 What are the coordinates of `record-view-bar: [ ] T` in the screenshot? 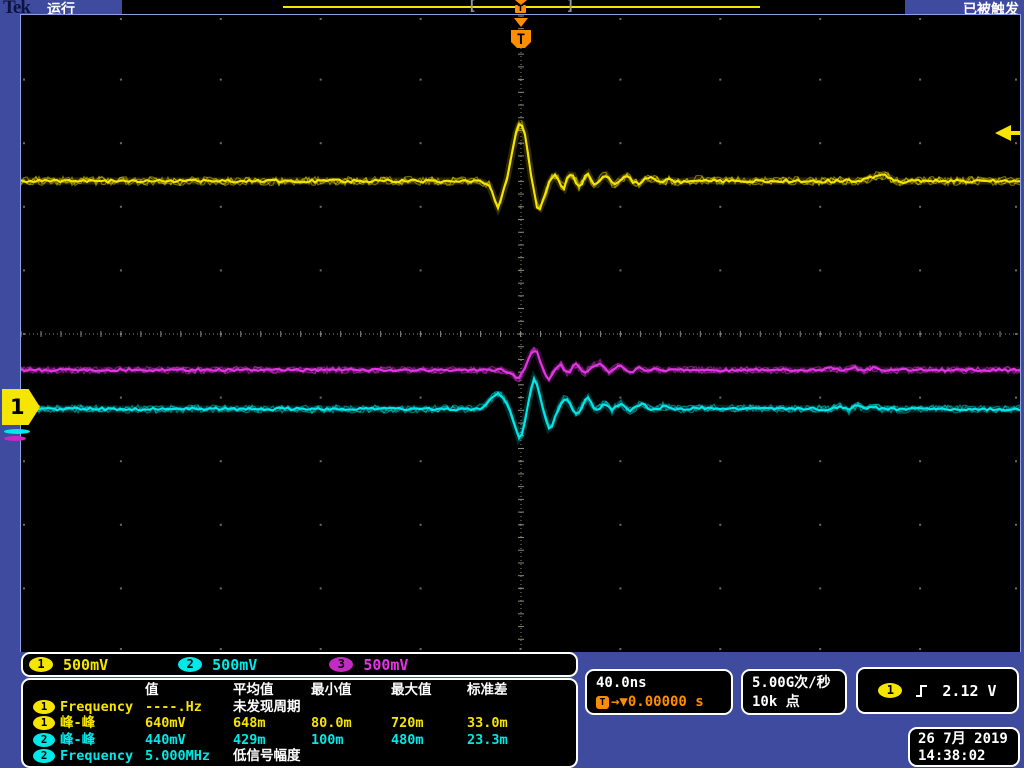 It's located at (513, 7).